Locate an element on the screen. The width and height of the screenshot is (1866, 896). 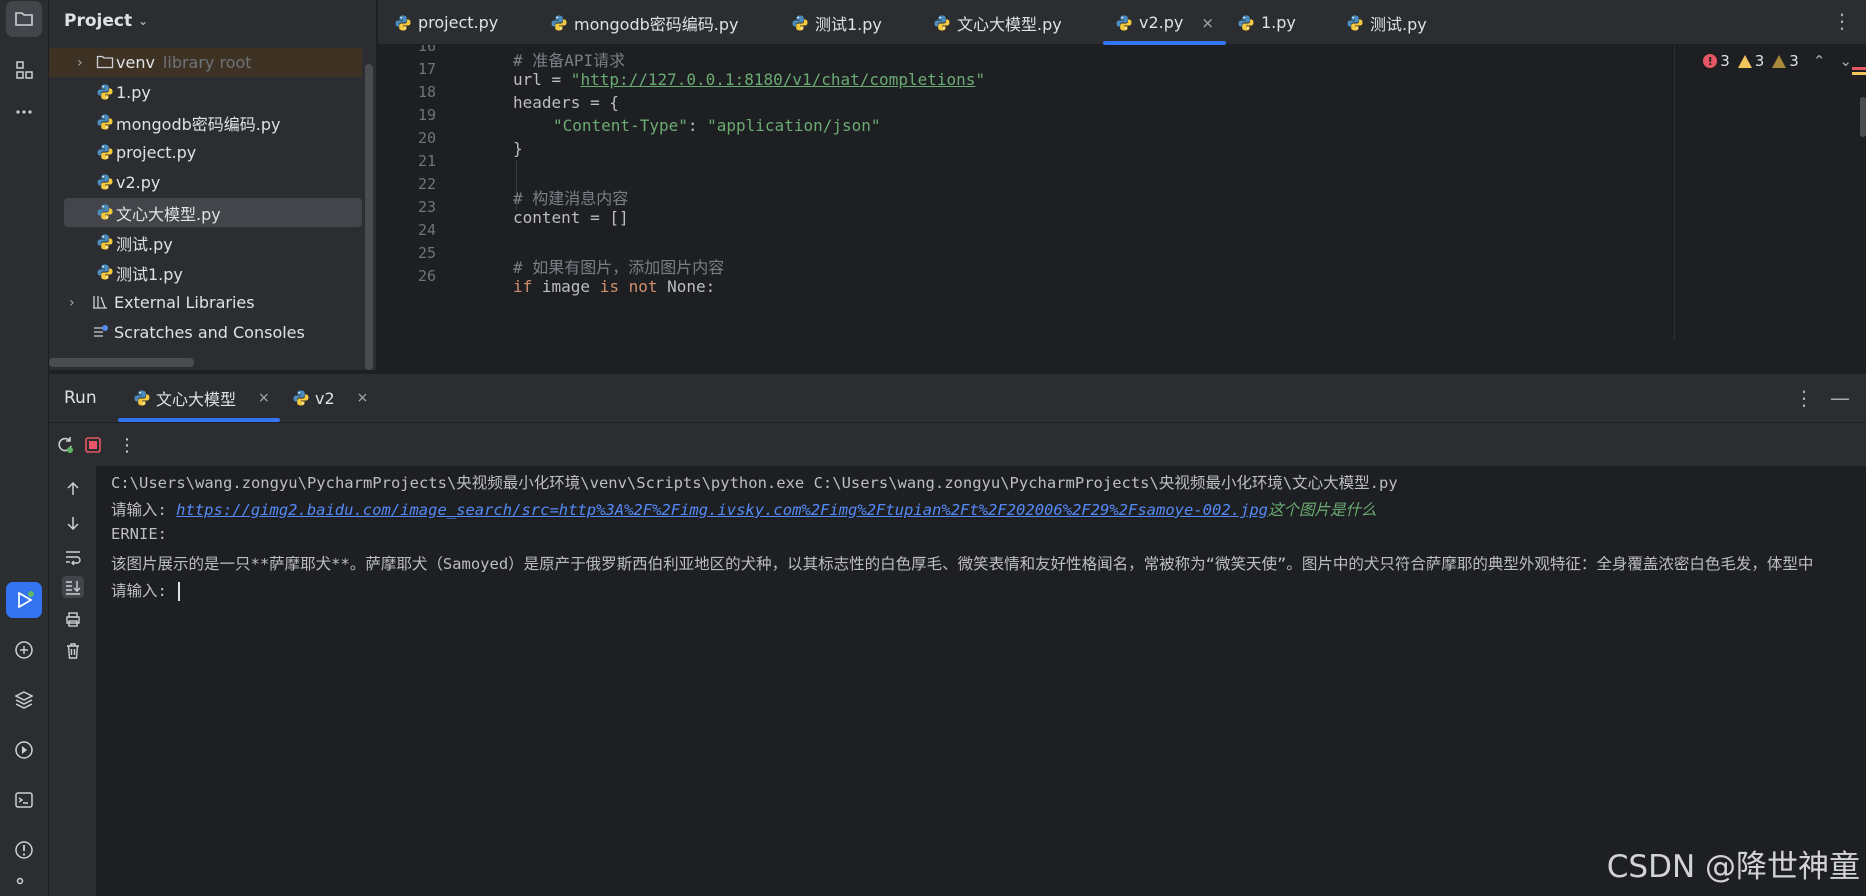
scroll-to-end-button is located at coordinates (73, 587).